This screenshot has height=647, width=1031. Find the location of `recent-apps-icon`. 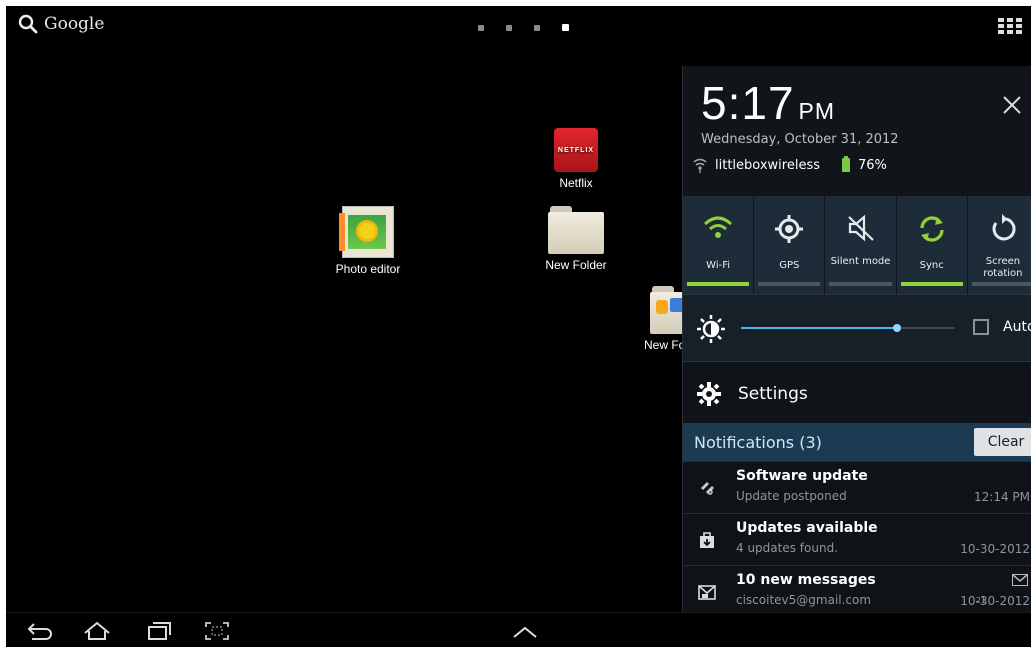

recent-apps-icon is located at coordinates (159, 631).